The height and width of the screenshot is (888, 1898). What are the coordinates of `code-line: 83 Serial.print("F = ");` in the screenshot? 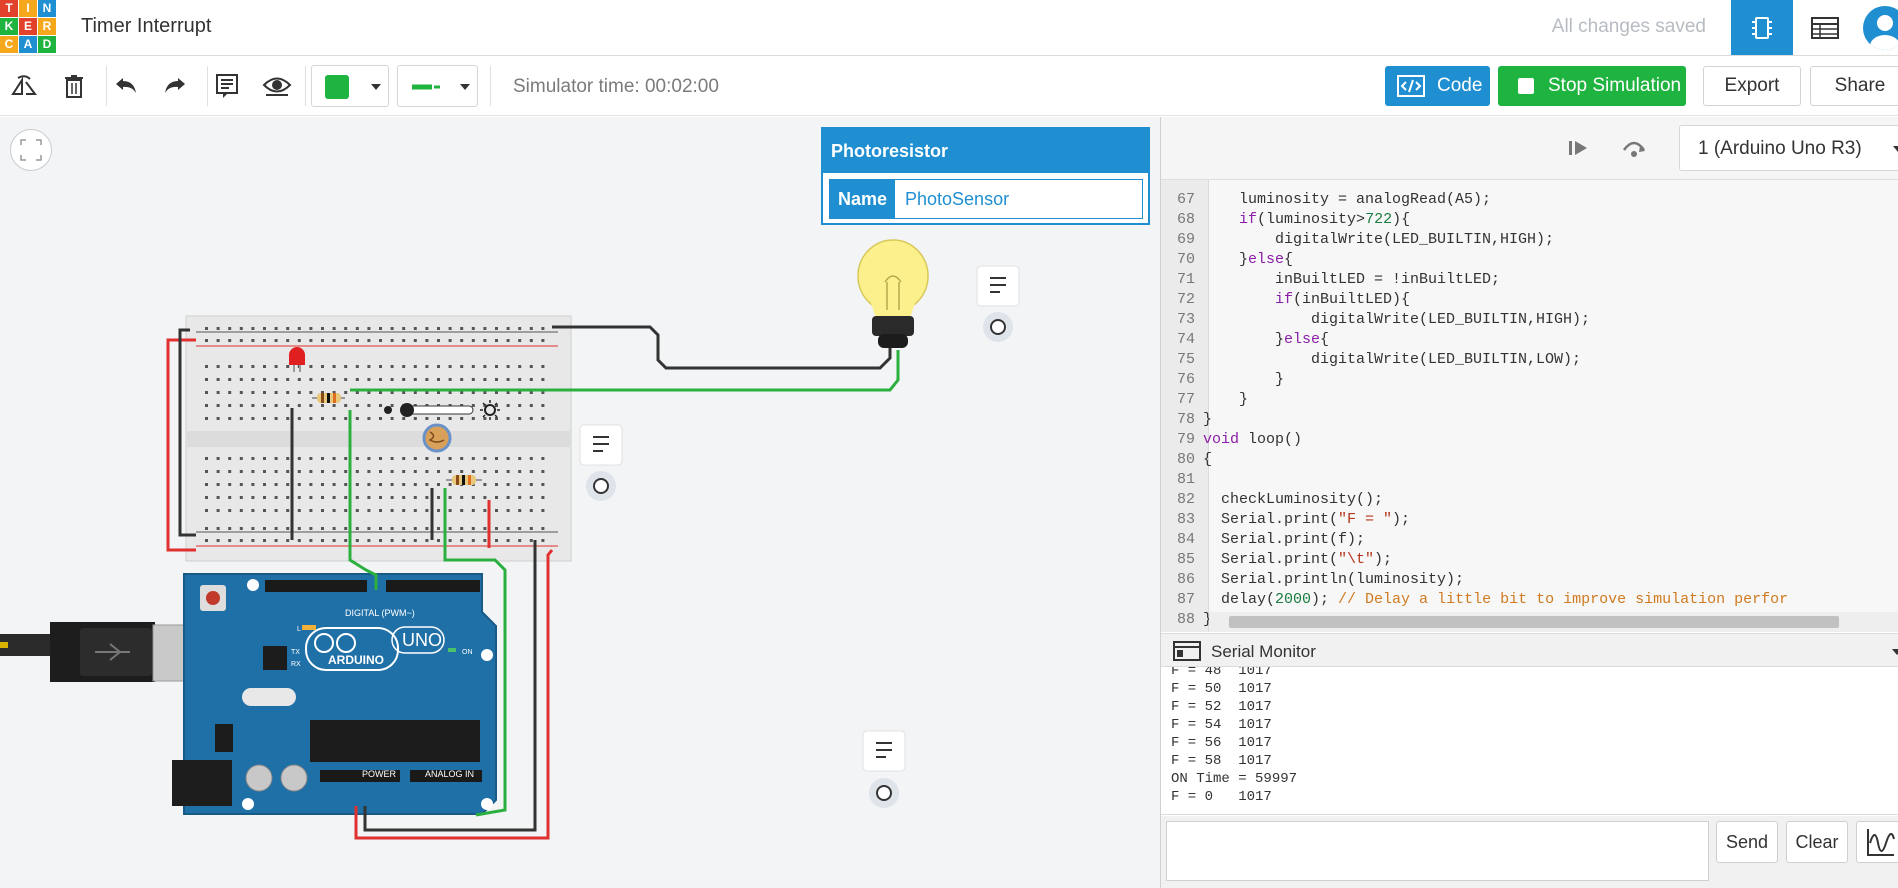 It's located at (1529, 520).